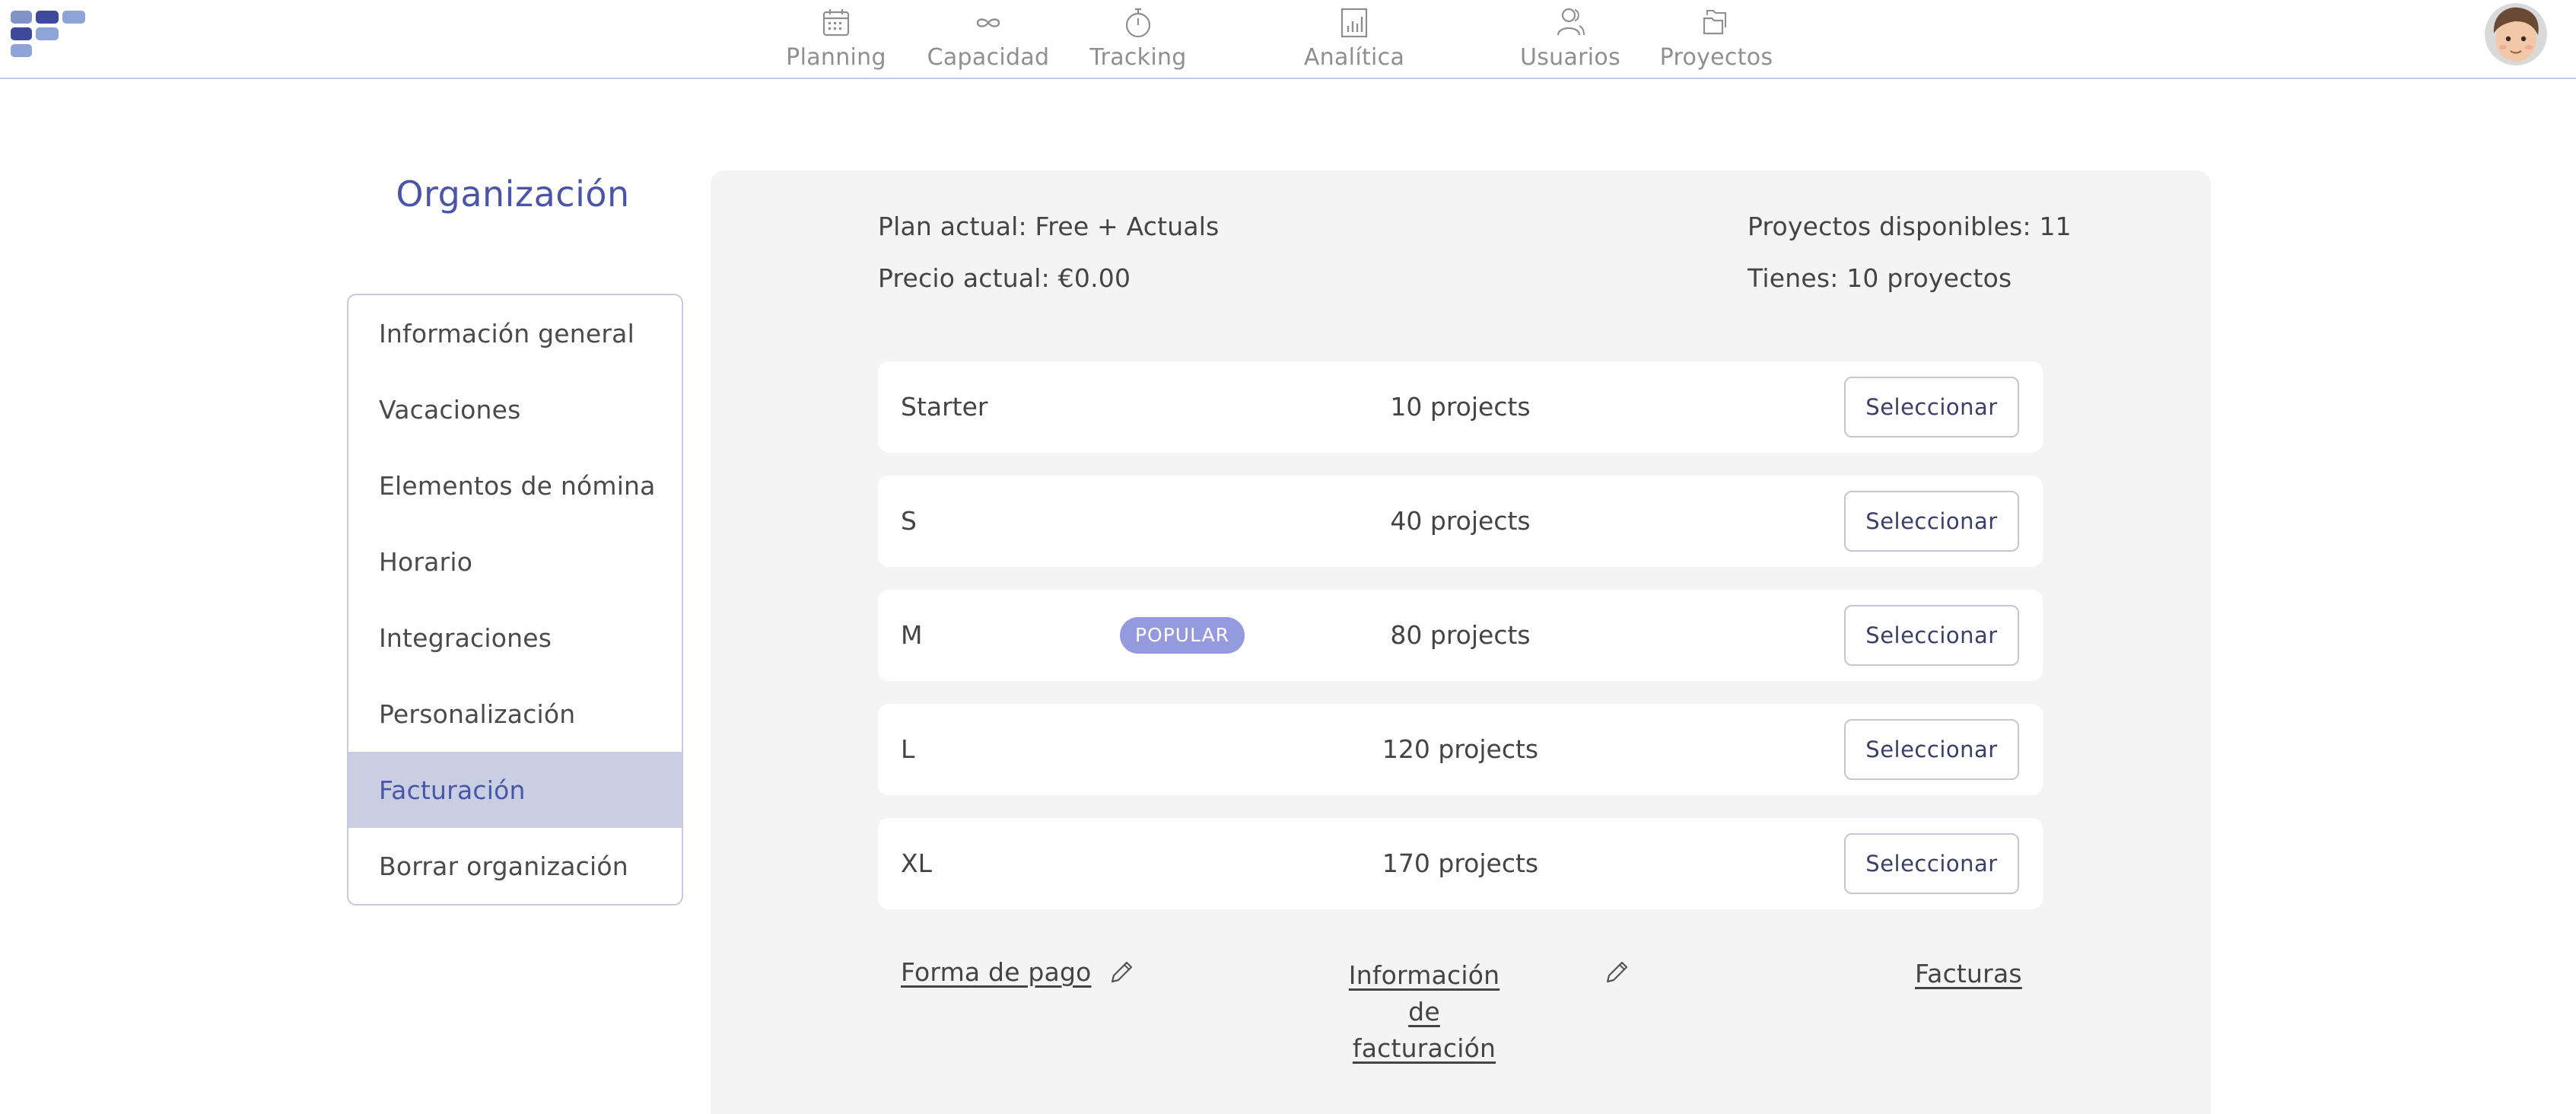 The height and width of the screenshot is (1114, 2576). What do you see at coordinates (1571, 22) in the screenshot?
I see `users-icon` at bounding box center [1571, 22].